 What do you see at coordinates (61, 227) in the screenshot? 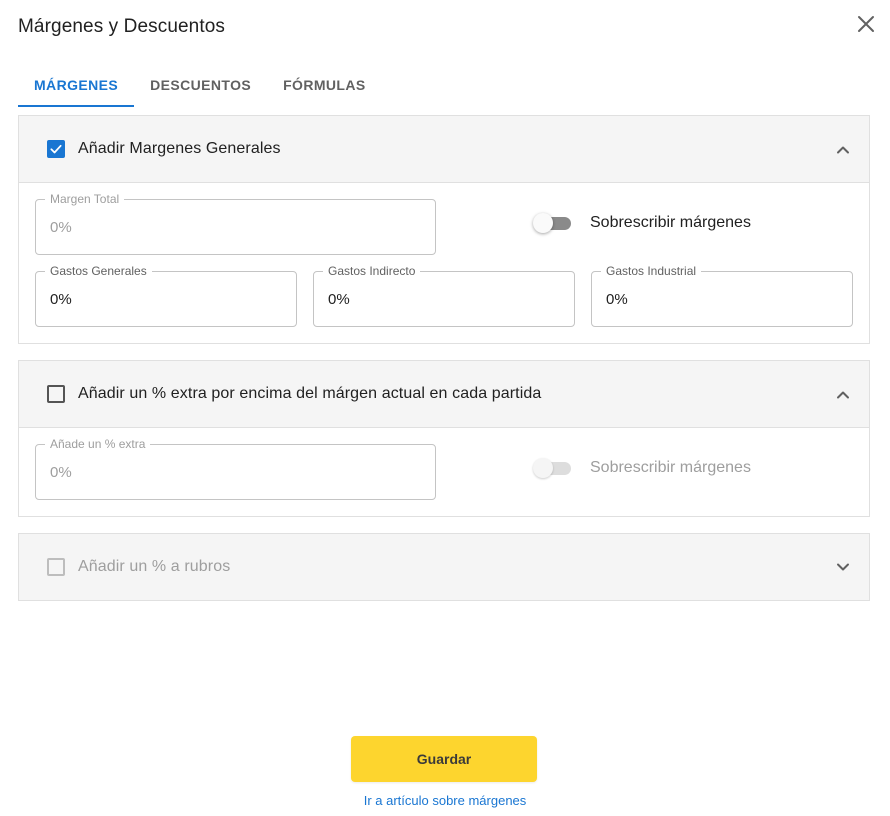
I see `margen-total-value: 0%` at bounding box center [61, 227].